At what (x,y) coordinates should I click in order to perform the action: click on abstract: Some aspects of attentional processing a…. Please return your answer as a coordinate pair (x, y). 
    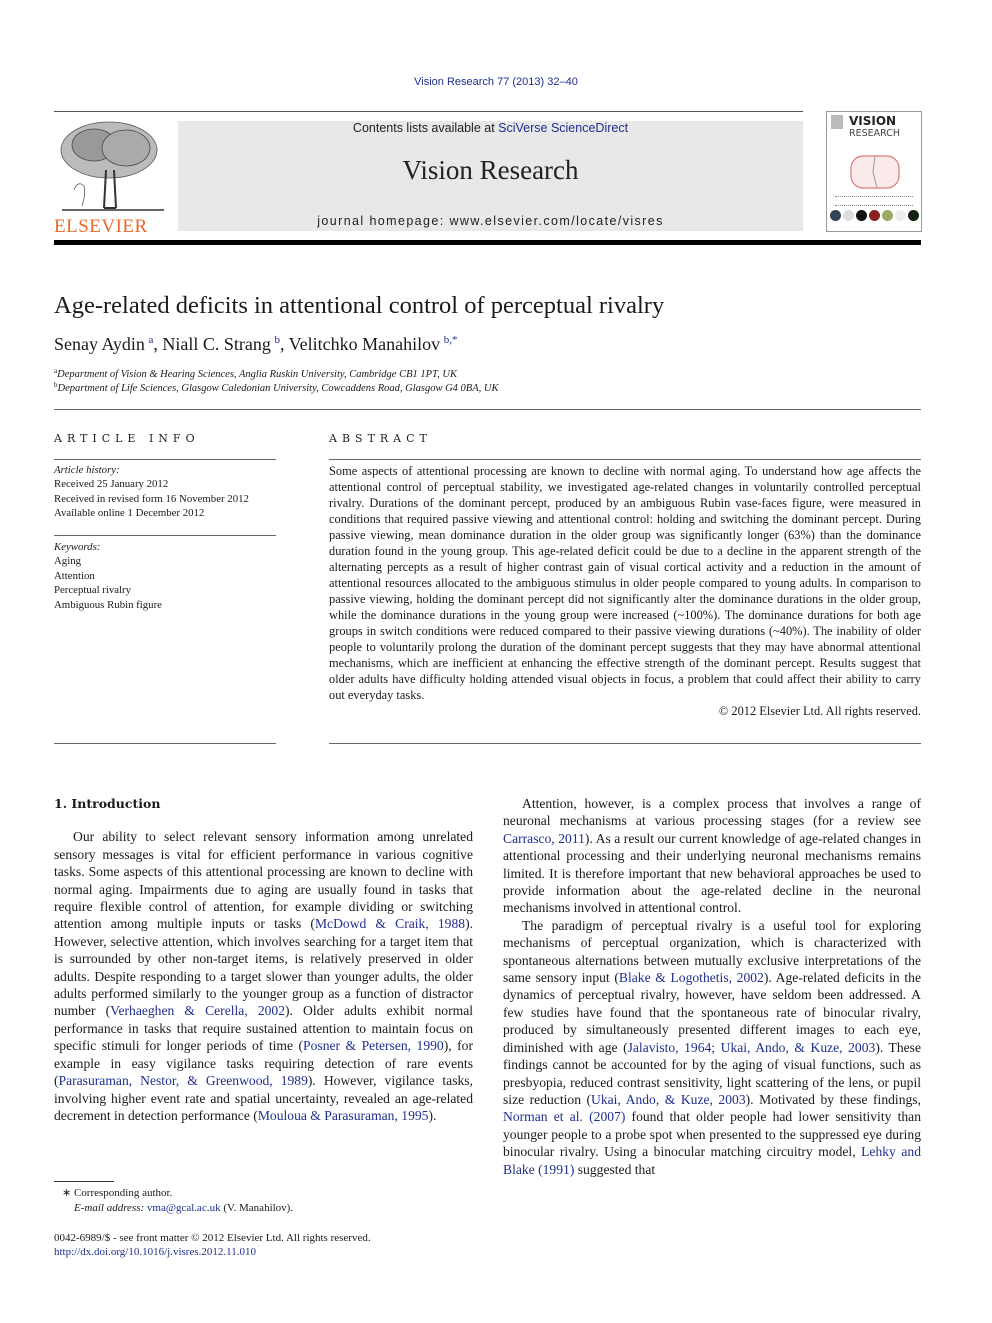
    Looking at the image, I should click on (625, 591).